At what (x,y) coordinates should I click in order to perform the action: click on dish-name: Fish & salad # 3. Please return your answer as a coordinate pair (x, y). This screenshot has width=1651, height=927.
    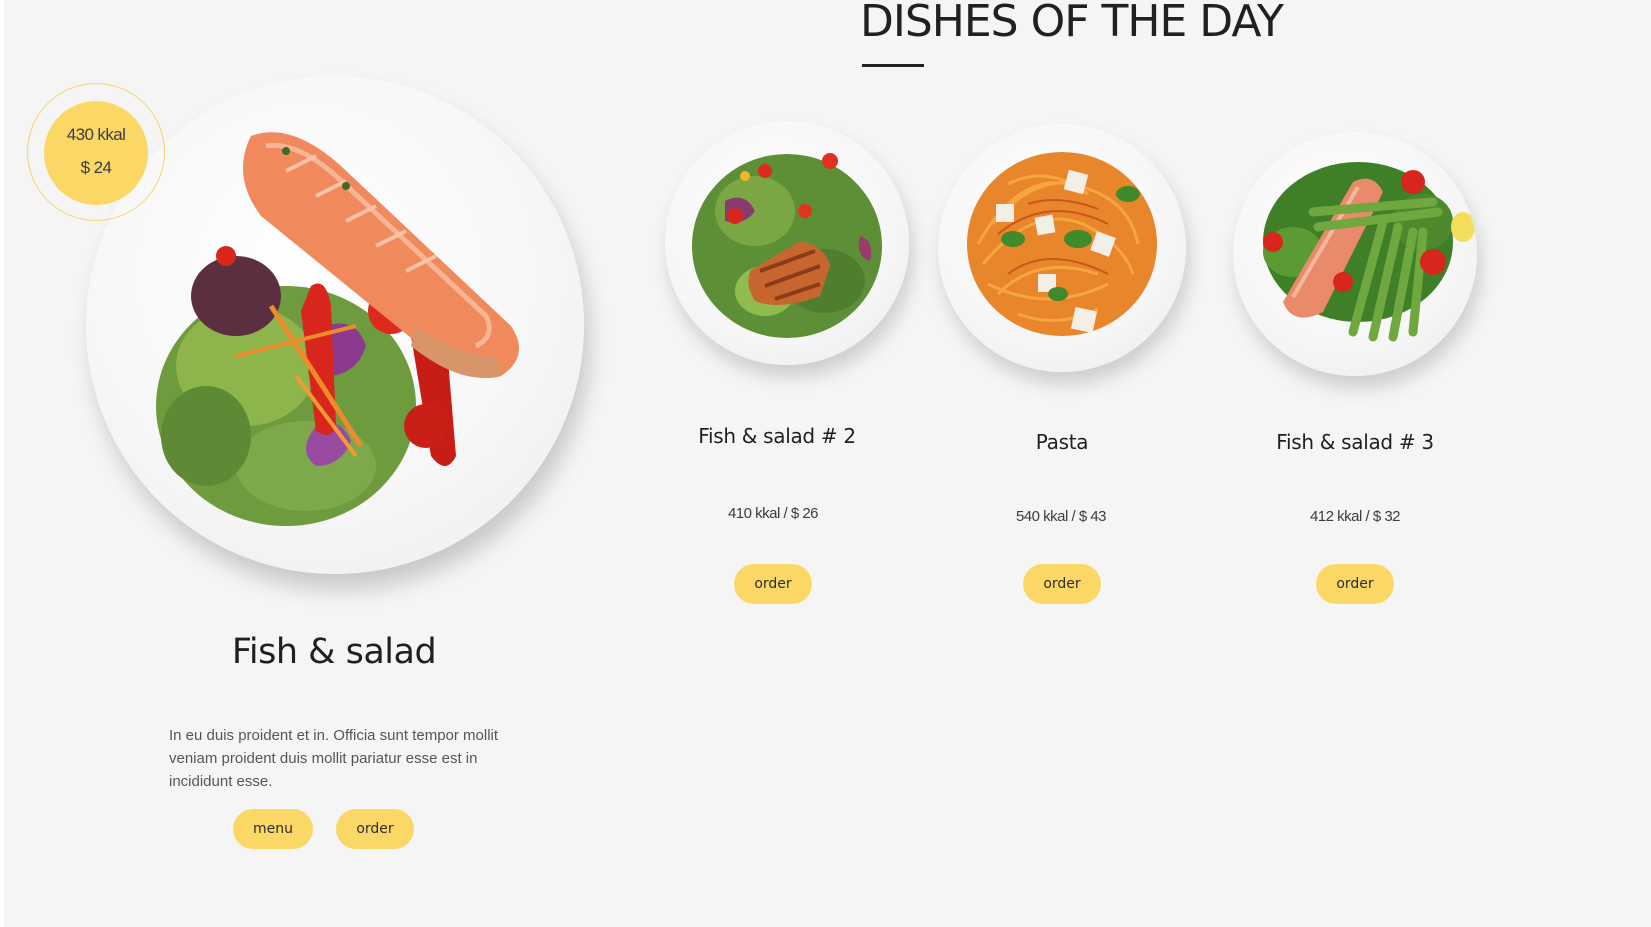
    Looking at the image, I should click on (1355, 442).